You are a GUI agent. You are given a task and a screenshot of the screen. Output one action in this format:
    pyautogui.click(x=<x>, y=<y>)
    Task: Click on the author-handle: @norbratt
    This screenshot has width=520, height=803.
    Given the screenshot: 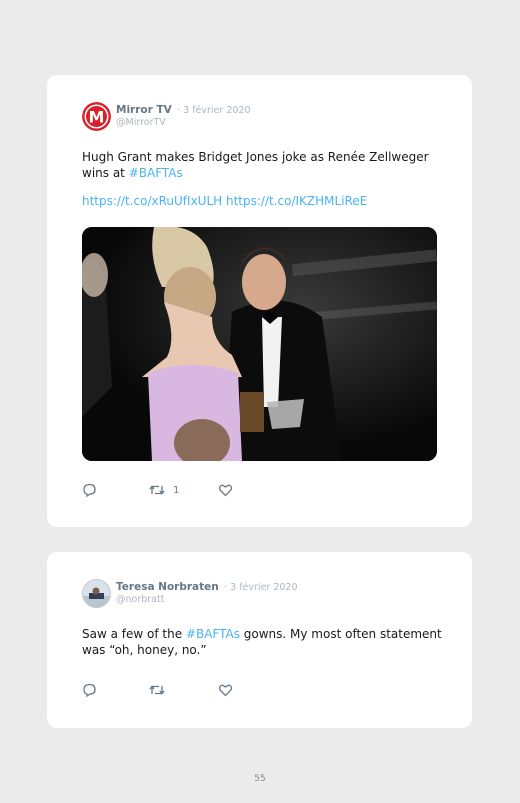 What is the action you would take?
    pyautogui.click(x=140, y=599)
    